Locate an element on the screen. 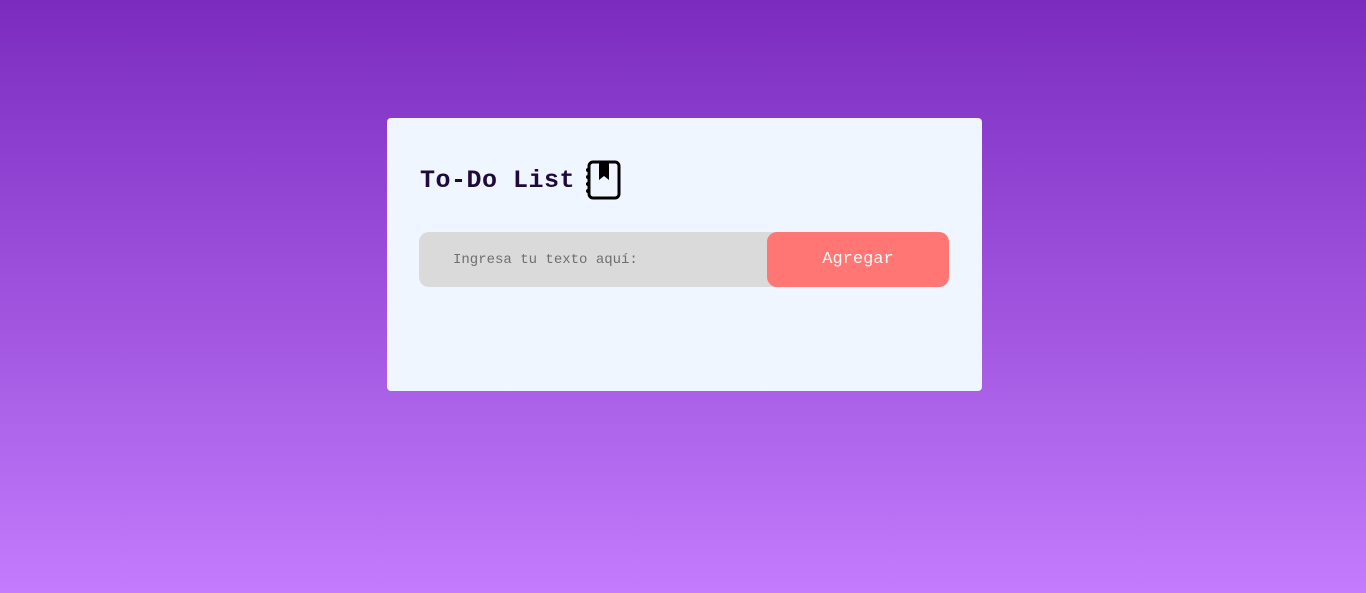  add-task-row: Agregar is located at coordinates (684, 259).